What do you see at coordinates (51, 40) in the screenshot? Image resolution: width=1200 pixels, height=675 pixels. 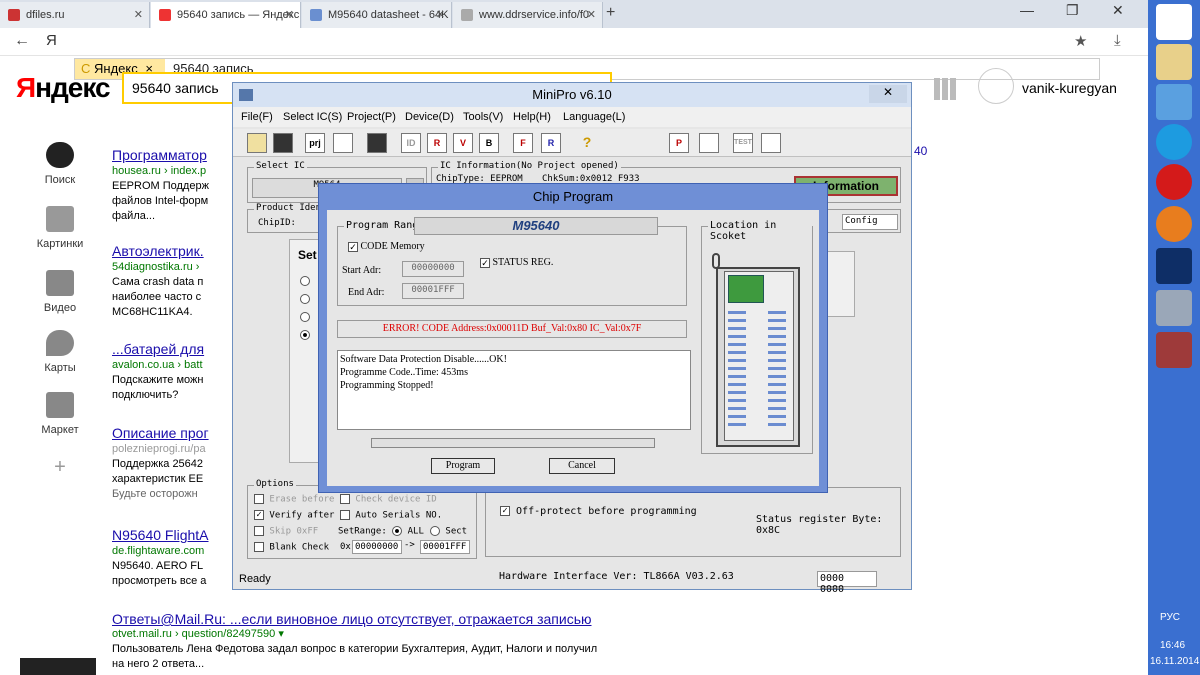 I see `yandex-home-icon: Я` at bounding box center [51, 40].